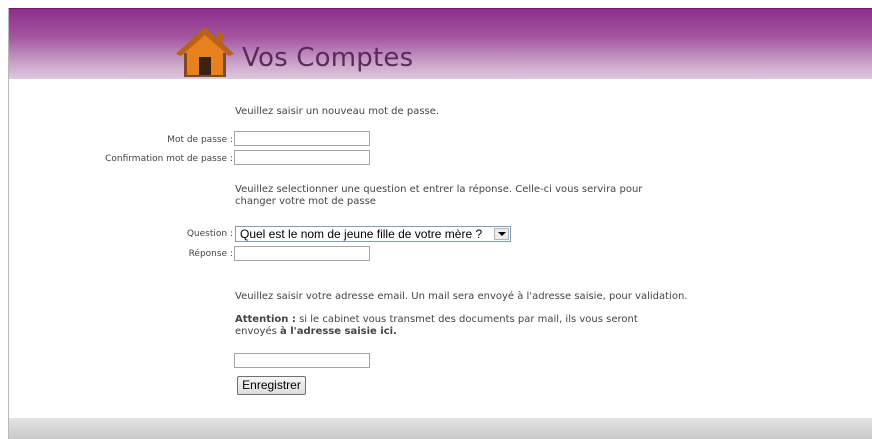 The width and height of the screenshot is (872, 439). What do you see at coordinates (328, 58) in the screenshot?
I see `app-title: Vos Comptes` at bounding box center [328, 58].